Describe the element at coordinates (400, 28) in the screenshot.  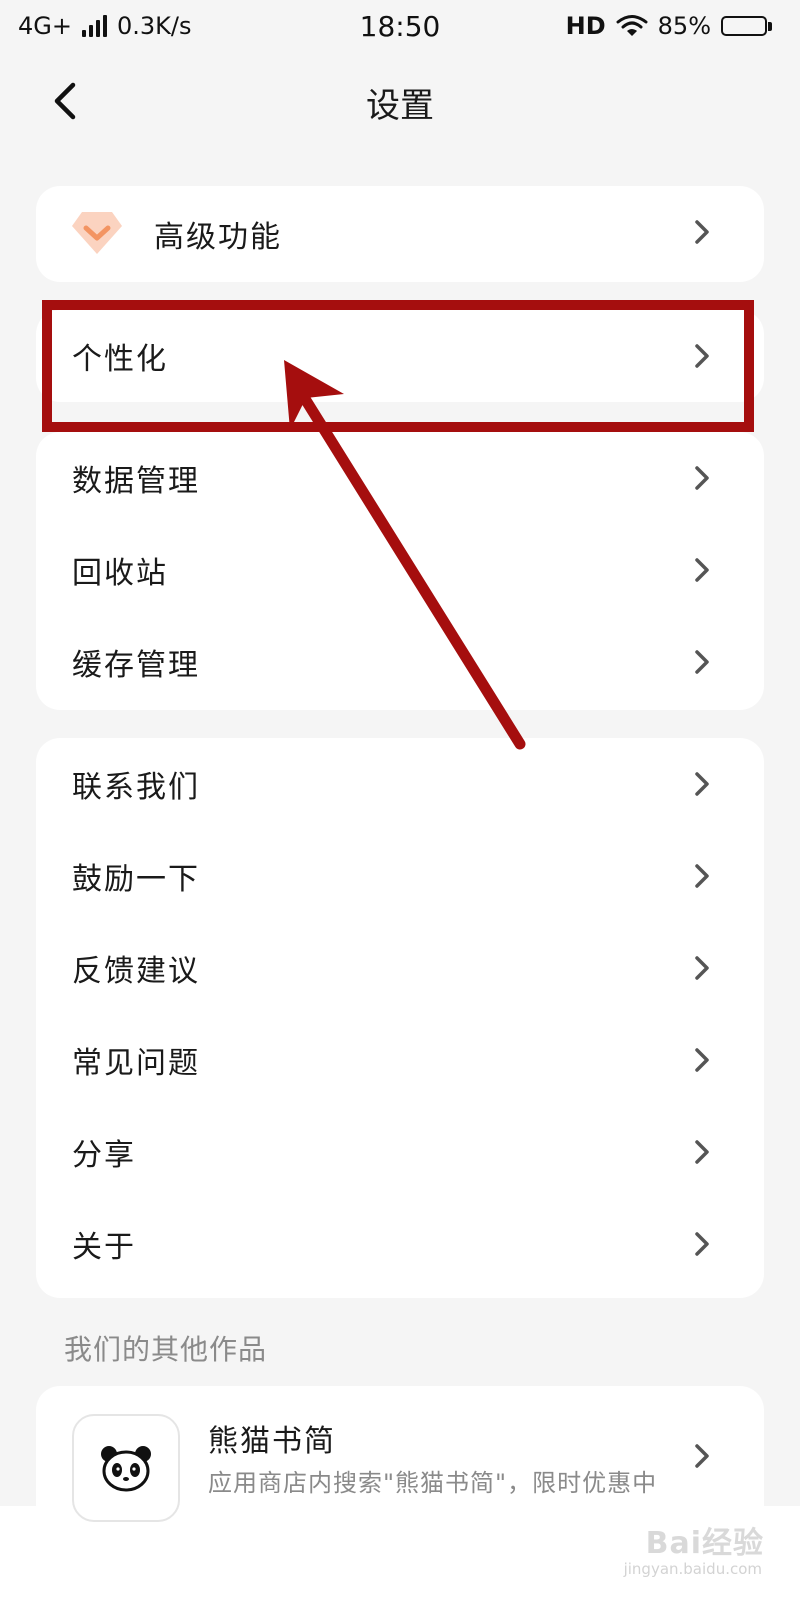
I see `status-bar: 4G+ 0.3K/s 18:50 HD 85%` at that location.